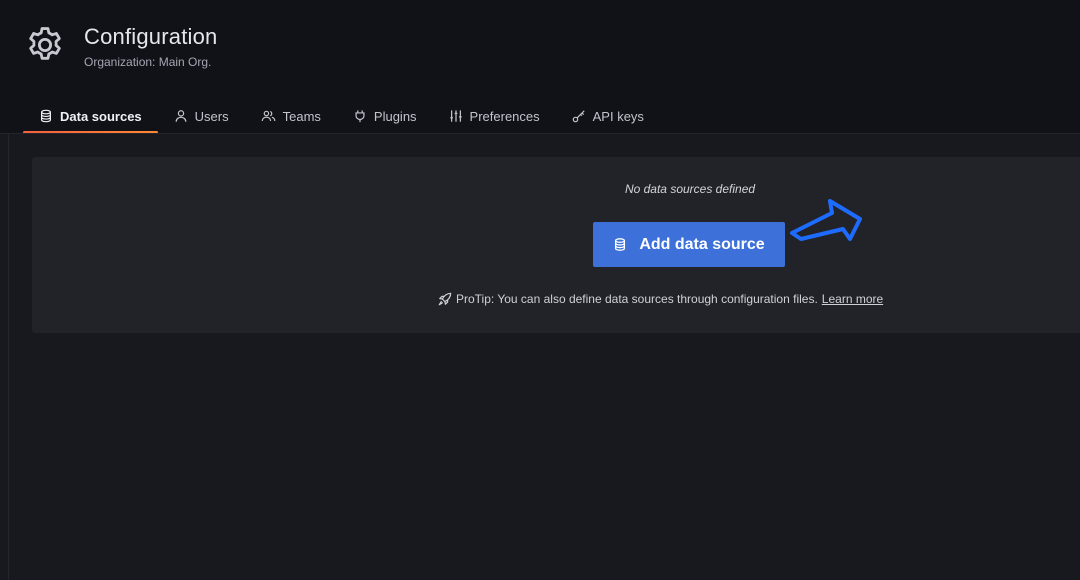 This screenshot has height=580, width=1080. I want to click on key-icon, so click(578, 116).